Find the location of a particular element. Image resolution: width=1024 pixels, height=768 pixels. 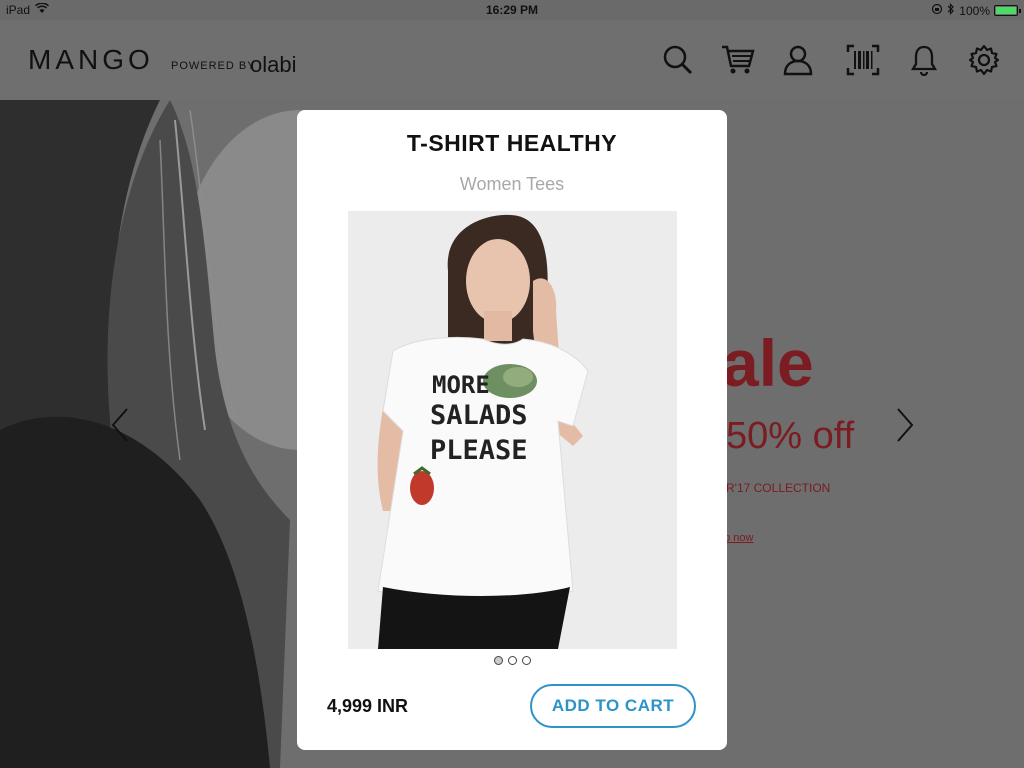

powered-by-label: POWERED BY is located at coordinates (213, 66).